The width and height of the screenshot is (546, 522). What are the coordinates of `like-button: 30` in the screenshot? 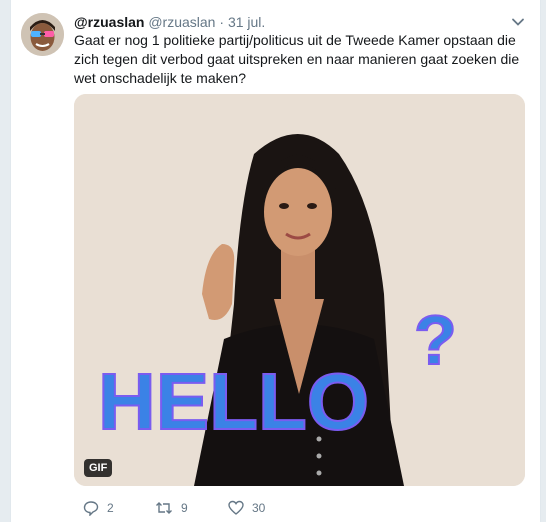 It's located at (246, 508).